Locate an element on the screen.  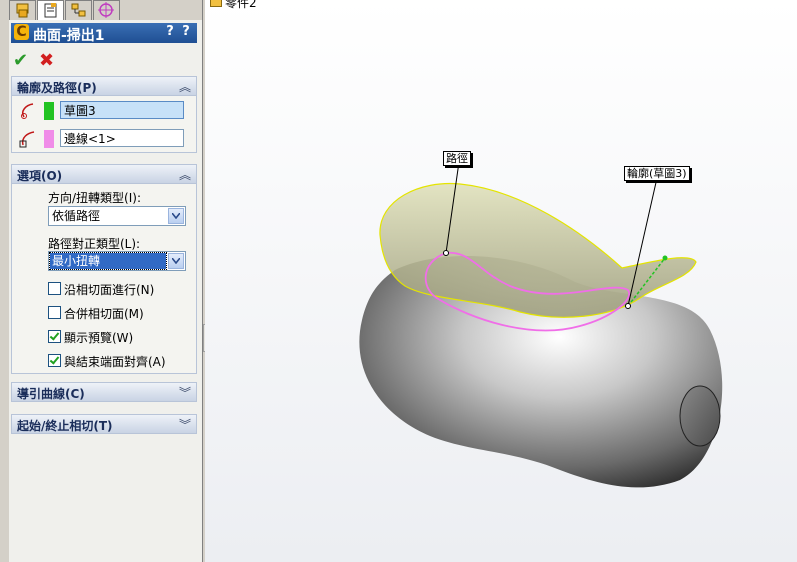
guide-curves-group: 導引曲線(C) ︾ is located at coordinates (104, 392).